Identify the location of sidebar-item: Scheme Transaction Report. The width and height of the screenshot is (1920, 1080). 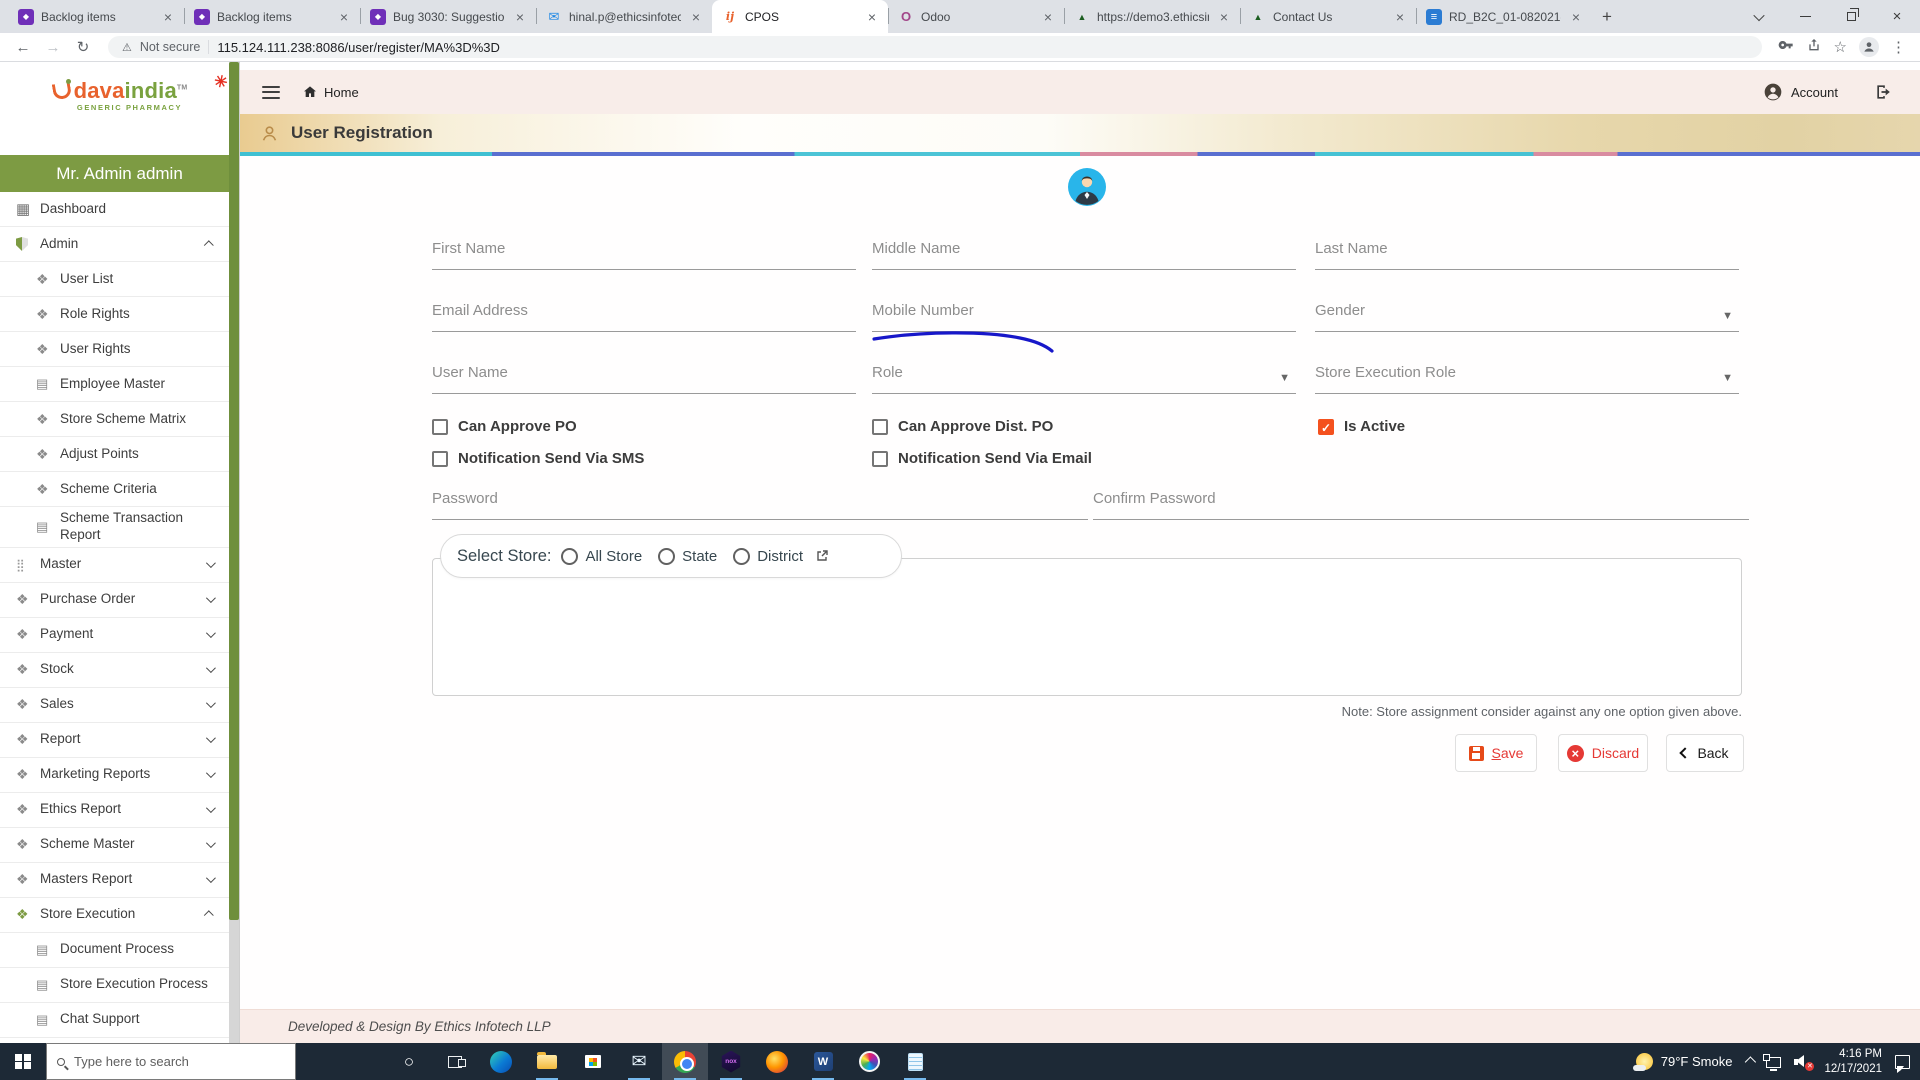
(114, 527).